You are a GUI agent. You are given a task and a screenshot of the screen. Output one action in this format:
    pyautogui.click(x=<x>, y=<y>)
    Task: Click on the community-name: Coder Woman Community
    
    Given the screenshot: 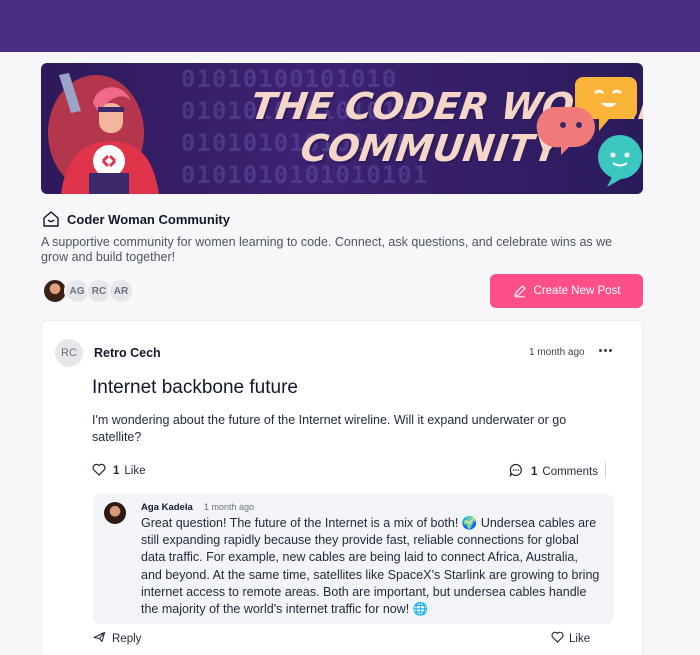 What is the action you would take?
    pyautogui.click(x=148, y=219)
    